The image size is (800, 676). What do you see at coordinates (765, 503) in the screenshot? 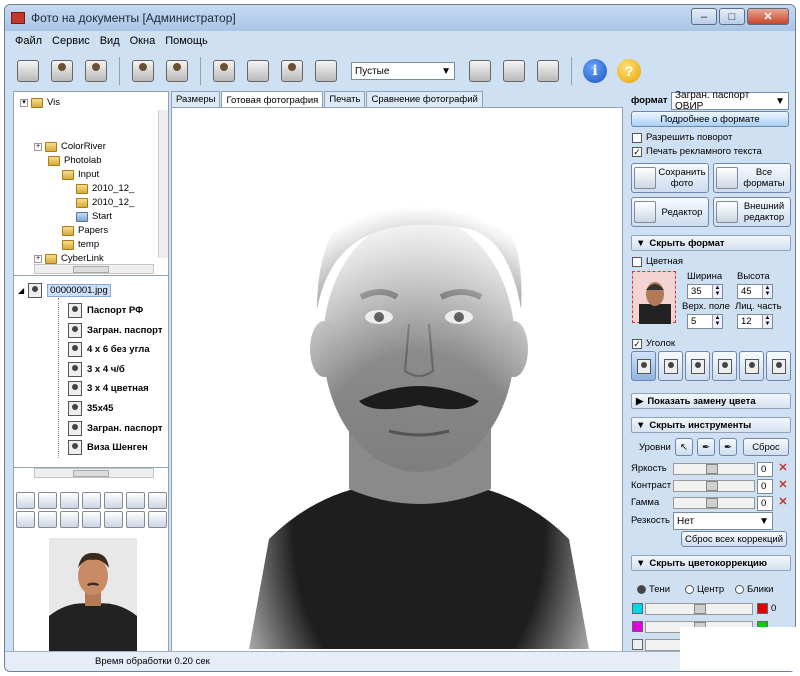
I see `gamma-value: 0` at bounding box center [765, 503].